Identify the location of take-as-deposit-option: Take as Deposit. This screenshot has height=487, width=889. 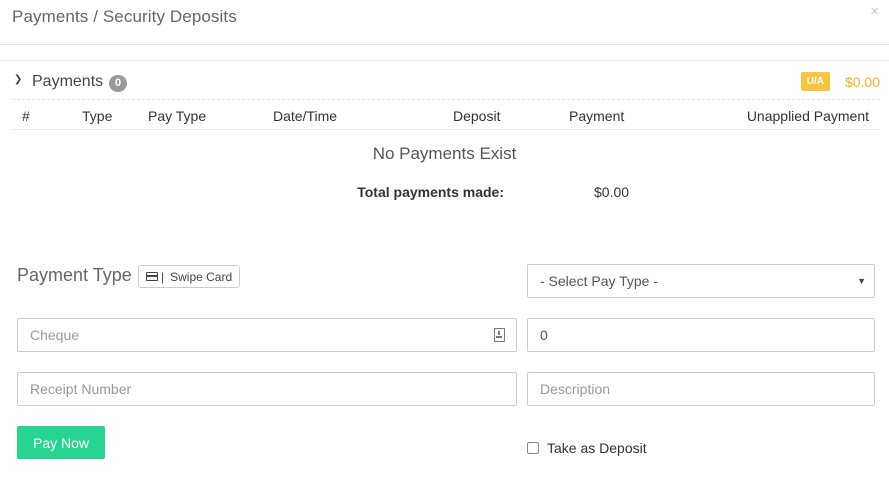
(587, 448).